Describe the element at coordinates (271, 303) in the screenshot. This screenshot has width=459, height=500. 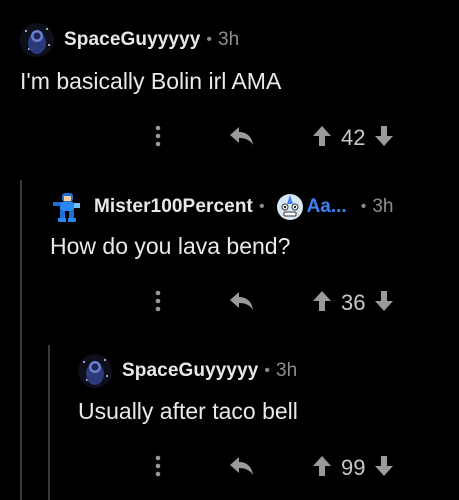
I see `comment-actions: 36` at that location.